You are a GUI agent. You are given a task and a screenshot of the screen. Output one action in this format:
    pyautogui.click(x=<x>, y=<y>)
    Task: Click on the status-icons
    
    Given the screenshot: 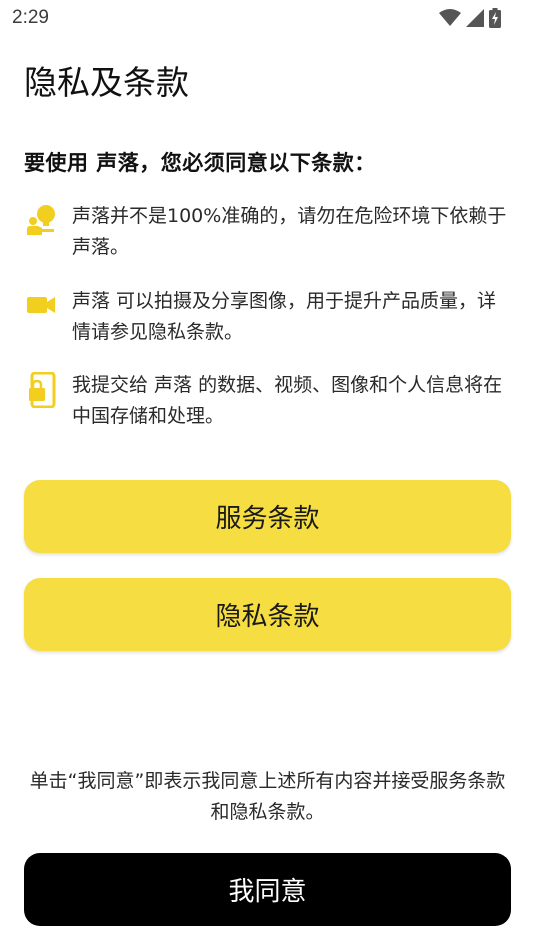 What is the action you would take?
    pyautogui.click(x=470, y=18)
    